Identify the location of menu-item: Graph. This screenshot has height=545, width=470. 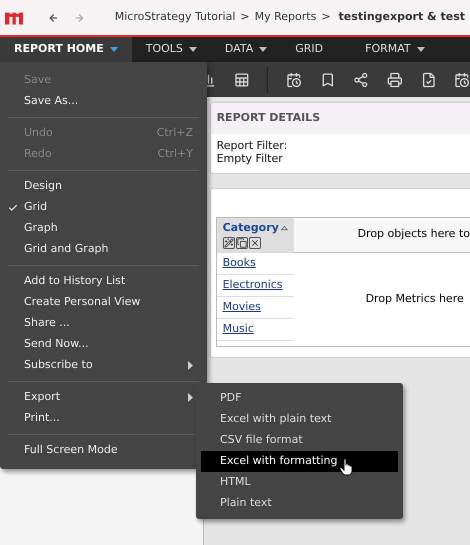
(103, 228).